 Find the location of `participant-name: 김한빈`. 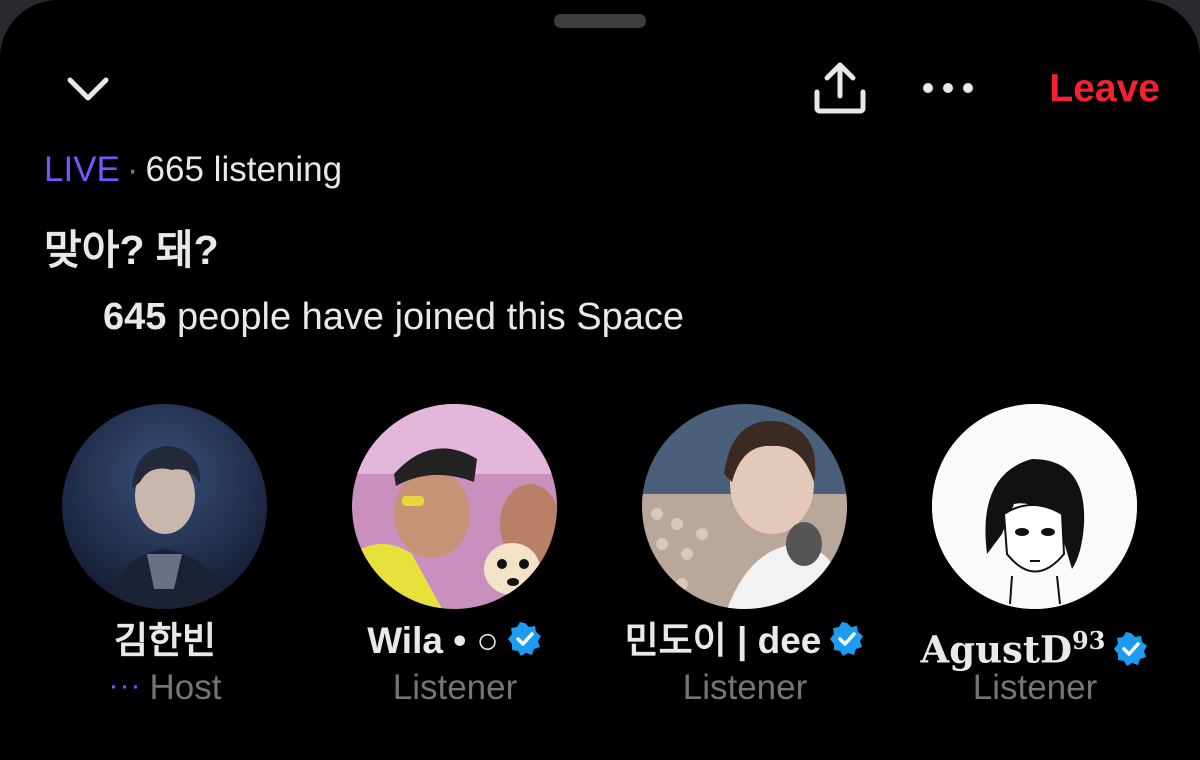

participant-name: 김한빈 is located at coordinates (165, 640).